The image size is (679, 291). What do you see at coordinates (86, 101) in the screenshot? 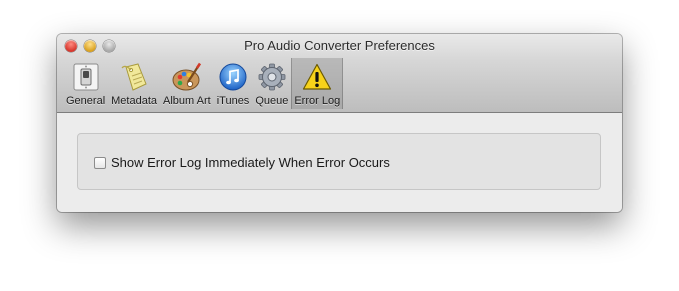
I see `tab-label: General` at bounding box center [86, 101].